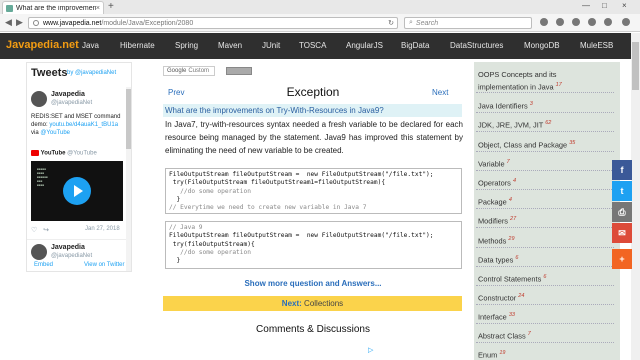  I want to click on tweet-mention: @YouTube, so click(55, 133).